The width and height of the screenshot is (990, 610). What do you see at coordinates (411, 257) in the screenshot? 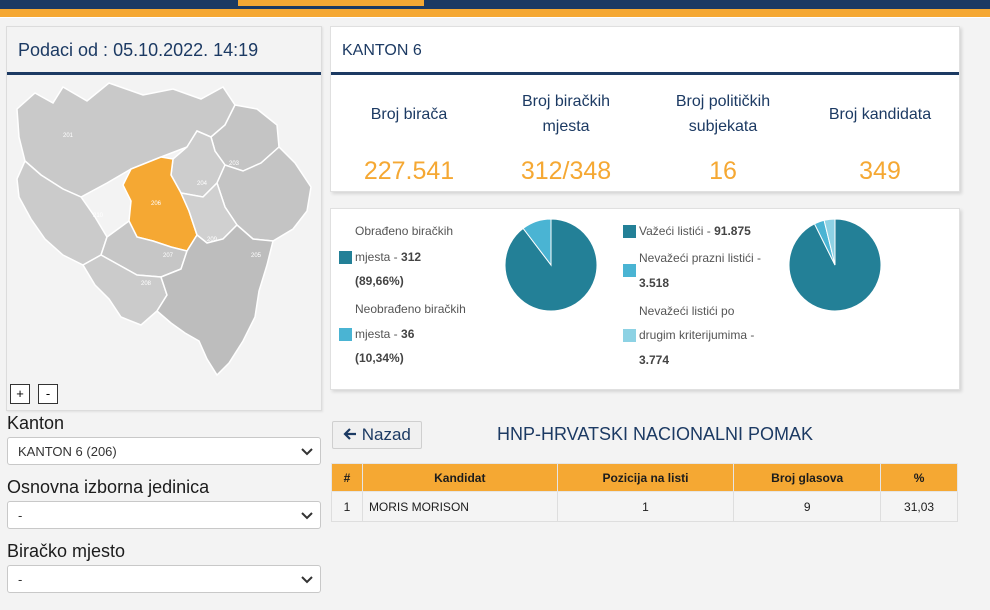
I see `legend1-processed-count: 312` at bounding box center [411, 257].